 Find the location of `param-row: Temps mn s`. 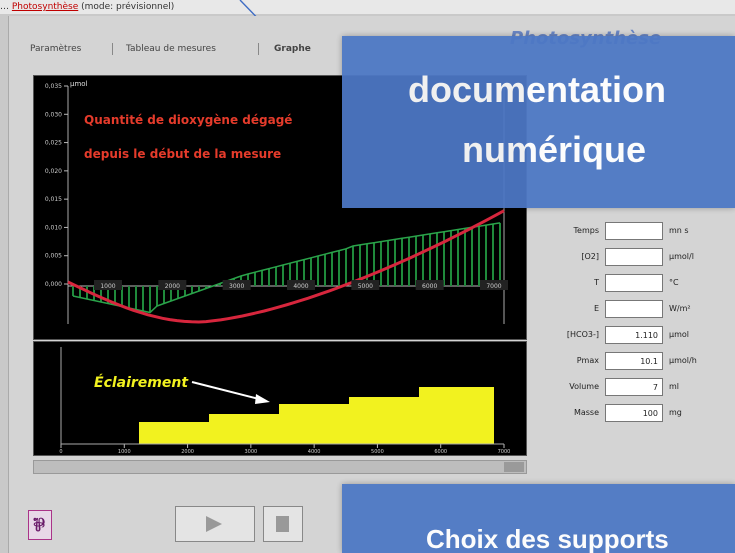

param-row: Temps mn s is located at coordinates (640, 231).